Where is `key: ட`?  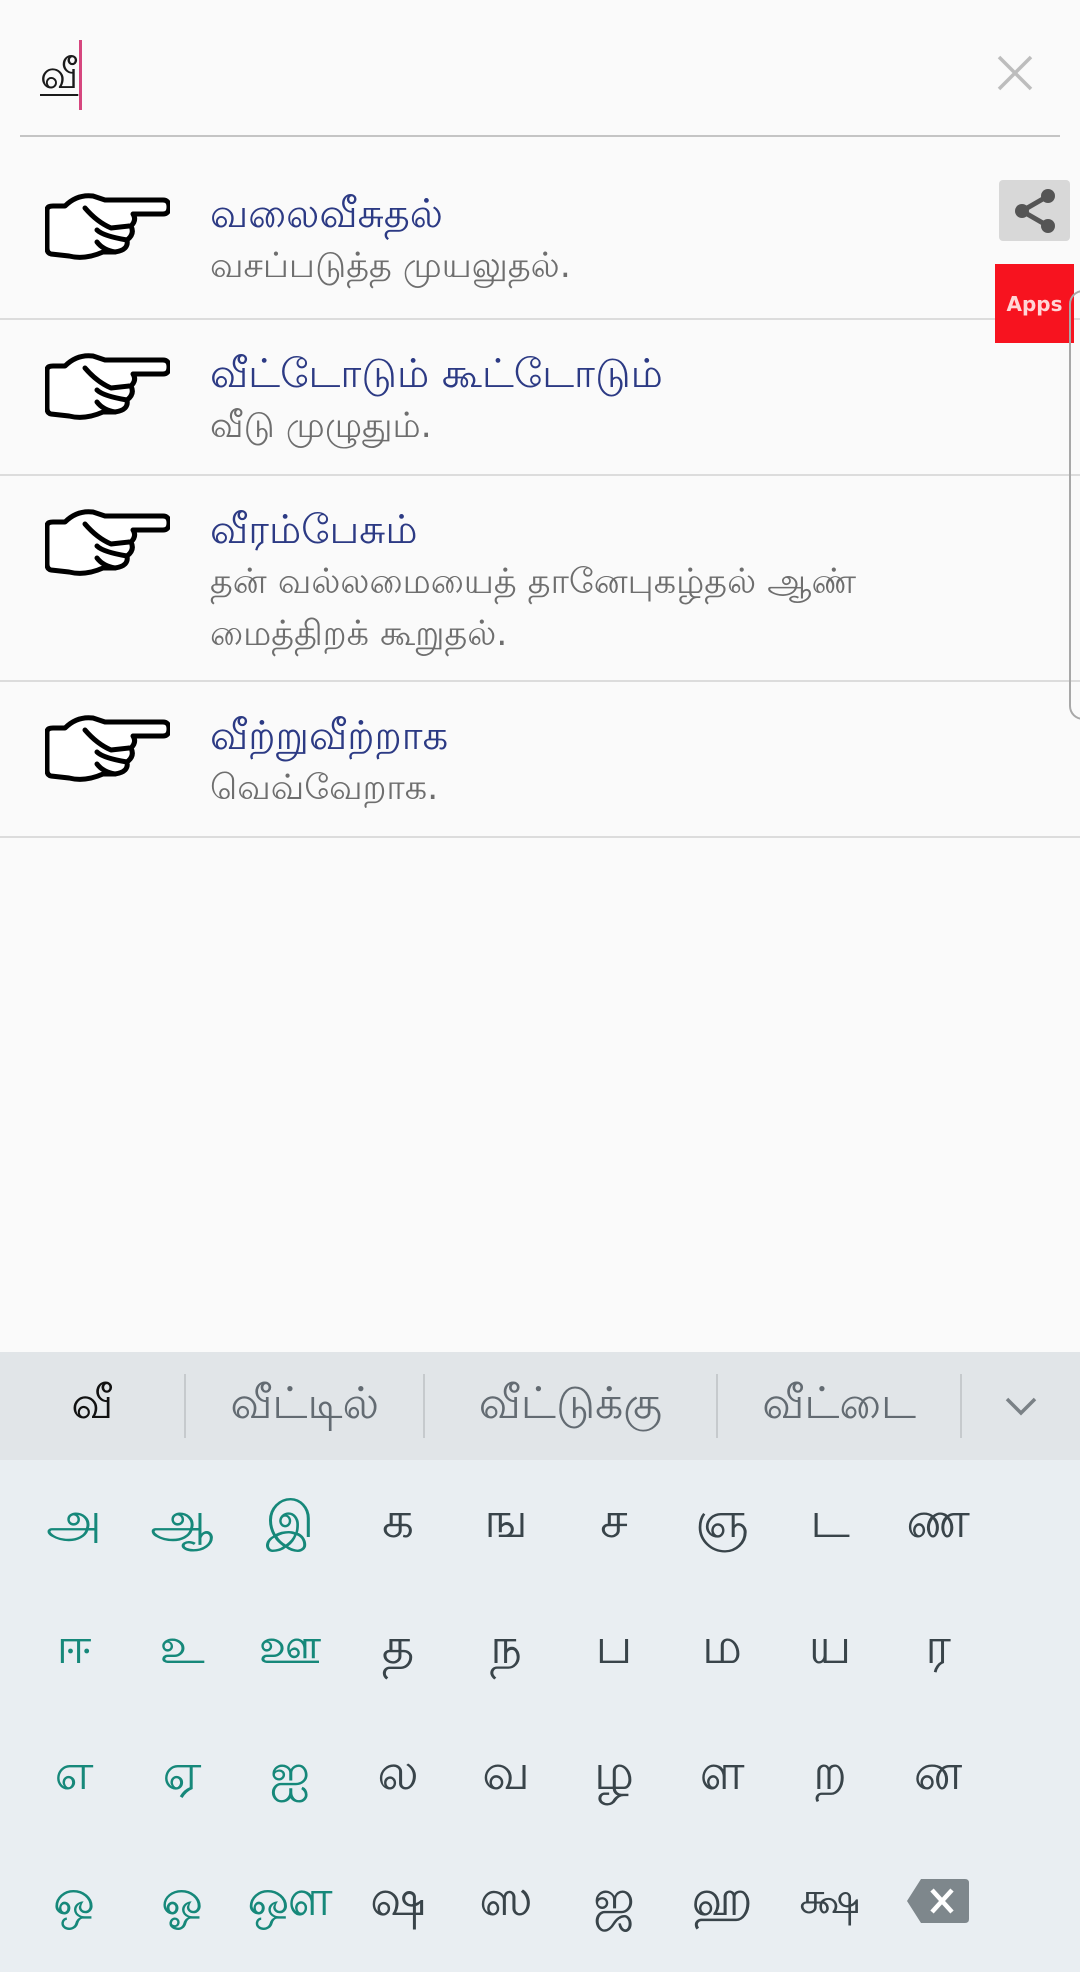
key: ட is located at coordinates (830, 1523).